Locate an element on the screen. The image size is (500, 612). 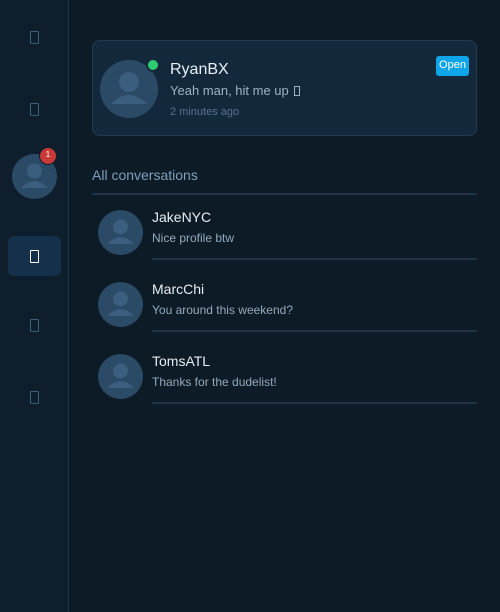
sidebar-nav-item-messages is located at coordinates (34, 256).